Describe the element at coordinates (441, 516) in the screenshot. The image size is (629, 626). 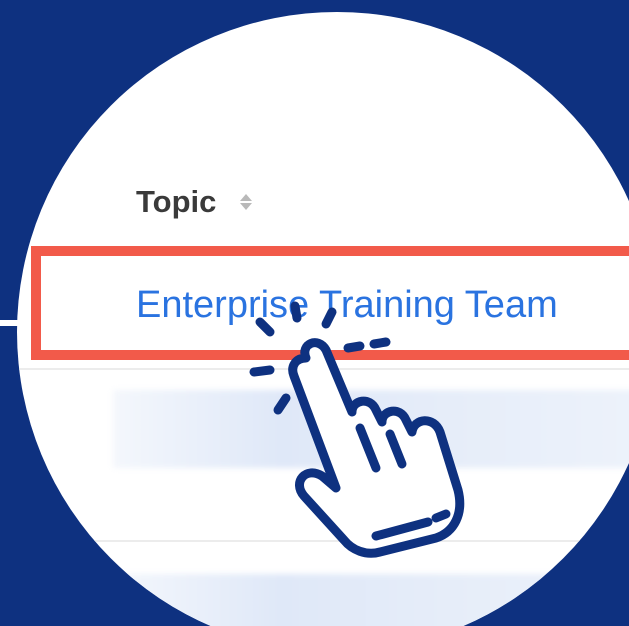
I see `cuff-line` at that location.